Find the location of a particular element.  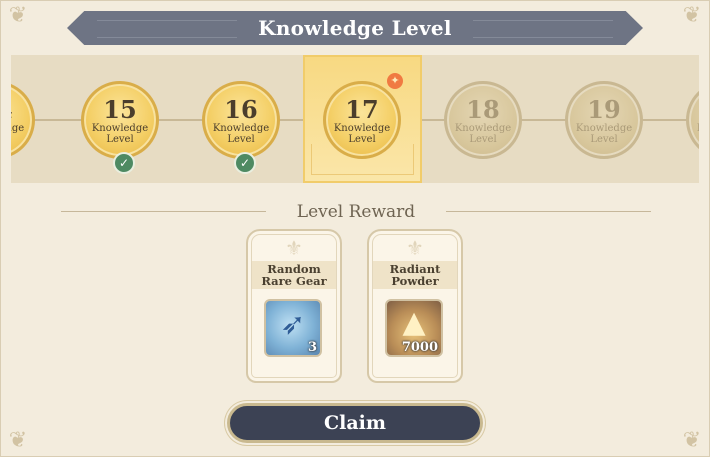

level-node-19: 19 Knowledge Level is located at coordinates (604, 120).